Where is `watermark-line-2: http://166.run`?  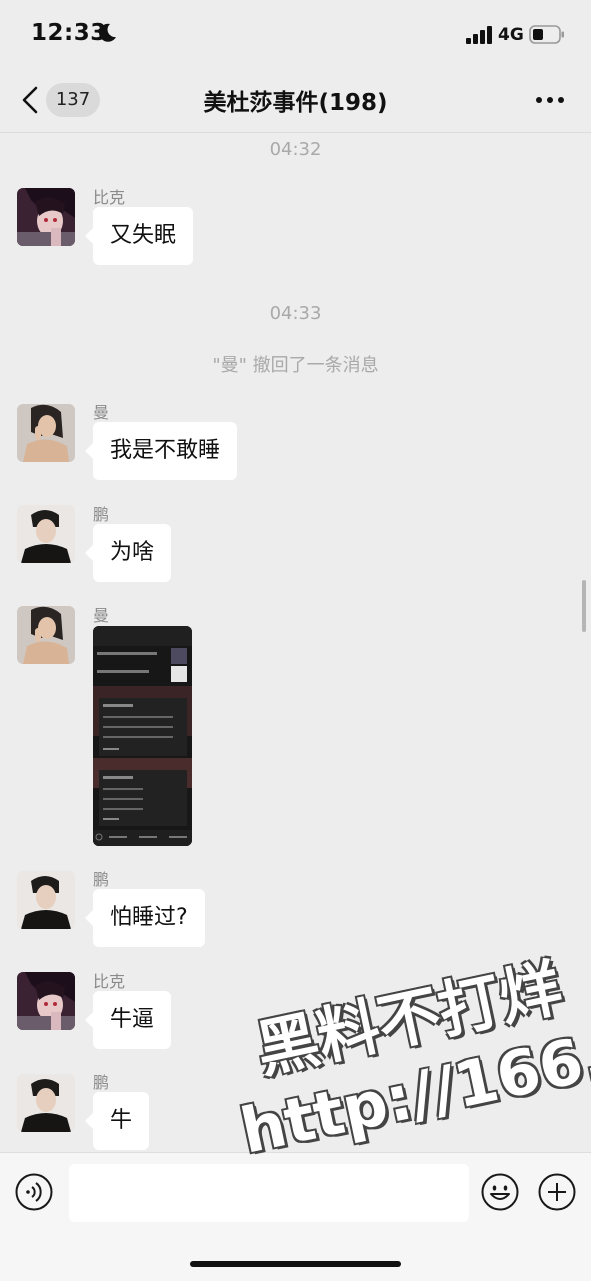
watermark-line-2: http://166.run is located at coordinates (412, 1081).